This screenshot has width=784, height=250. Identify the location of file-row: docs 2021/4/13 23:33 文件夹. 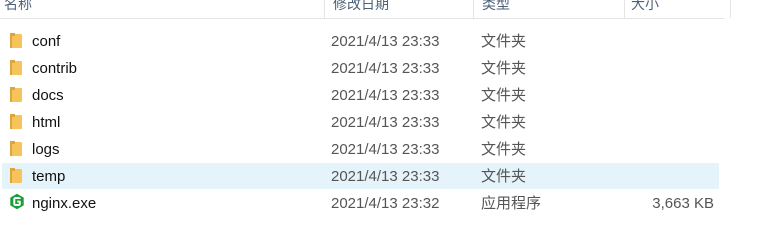
(392, 95).